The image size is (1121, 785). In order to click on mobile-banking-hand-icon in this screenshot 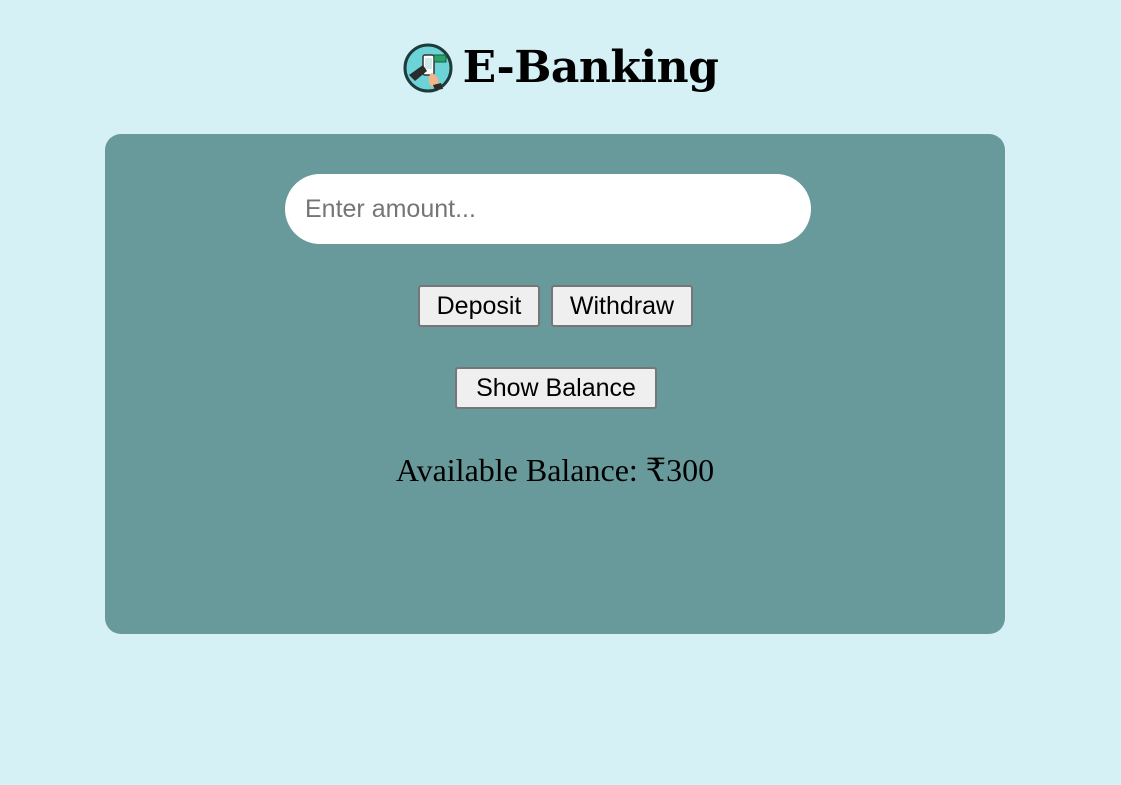, I will do `click(428, 68)`.